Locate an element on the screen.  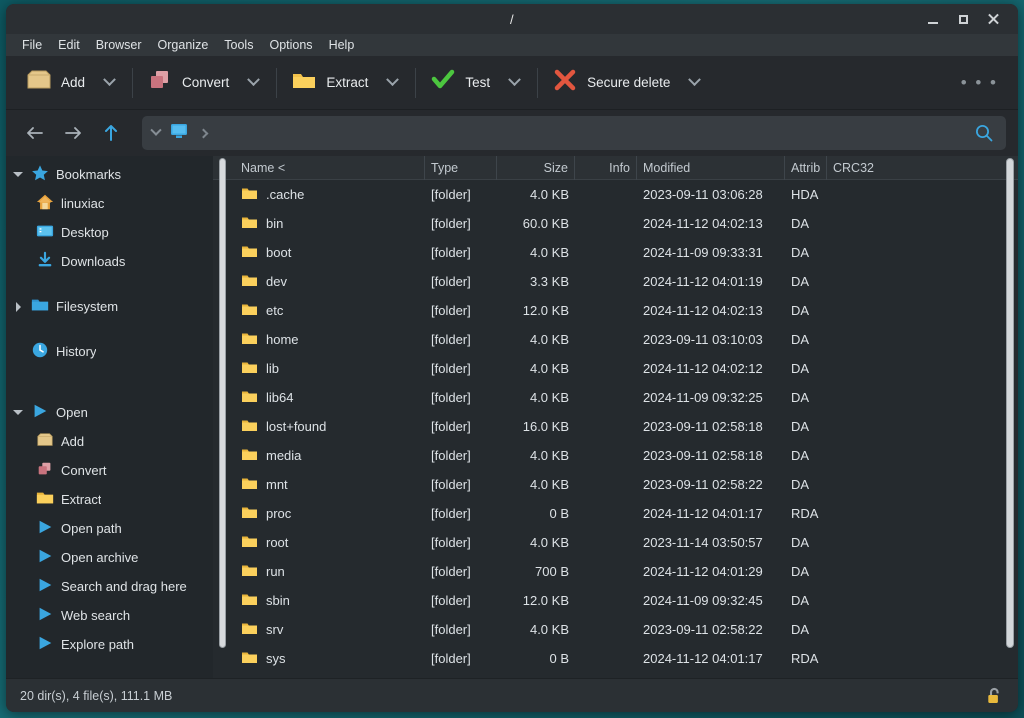
file-list-scrollbar-right is located at coordinates (1010, 403).